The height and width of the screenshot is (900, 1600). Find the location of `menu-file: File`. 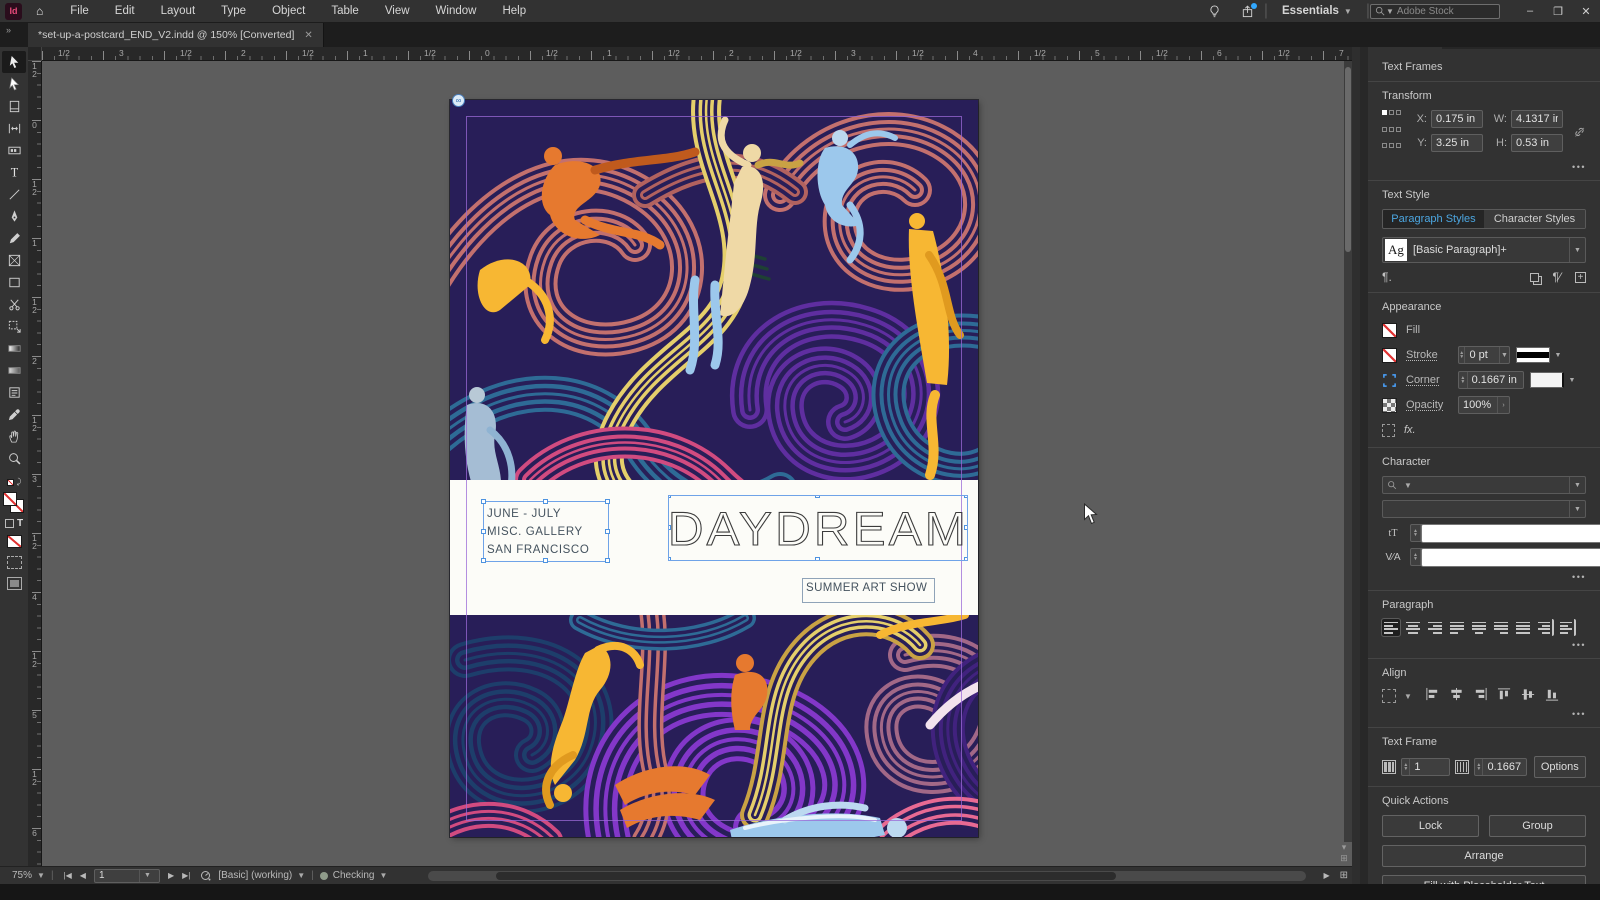

menu-file: File is located at coordinates (79, 11).